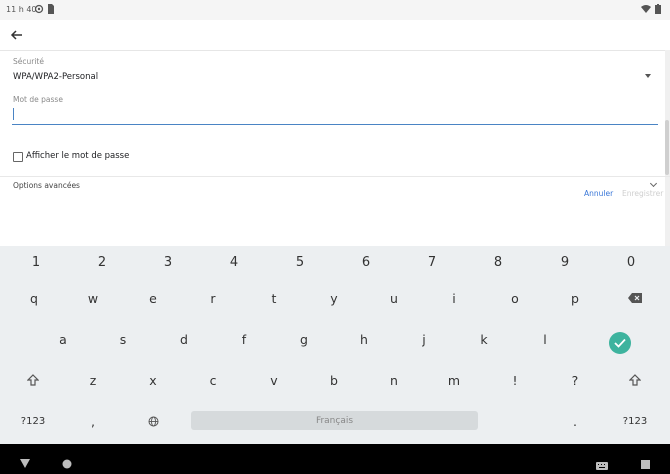  What do you see at coordinates (631, 262) in the screenshot?
I see `key: 0` at bounding box center [631, 262].